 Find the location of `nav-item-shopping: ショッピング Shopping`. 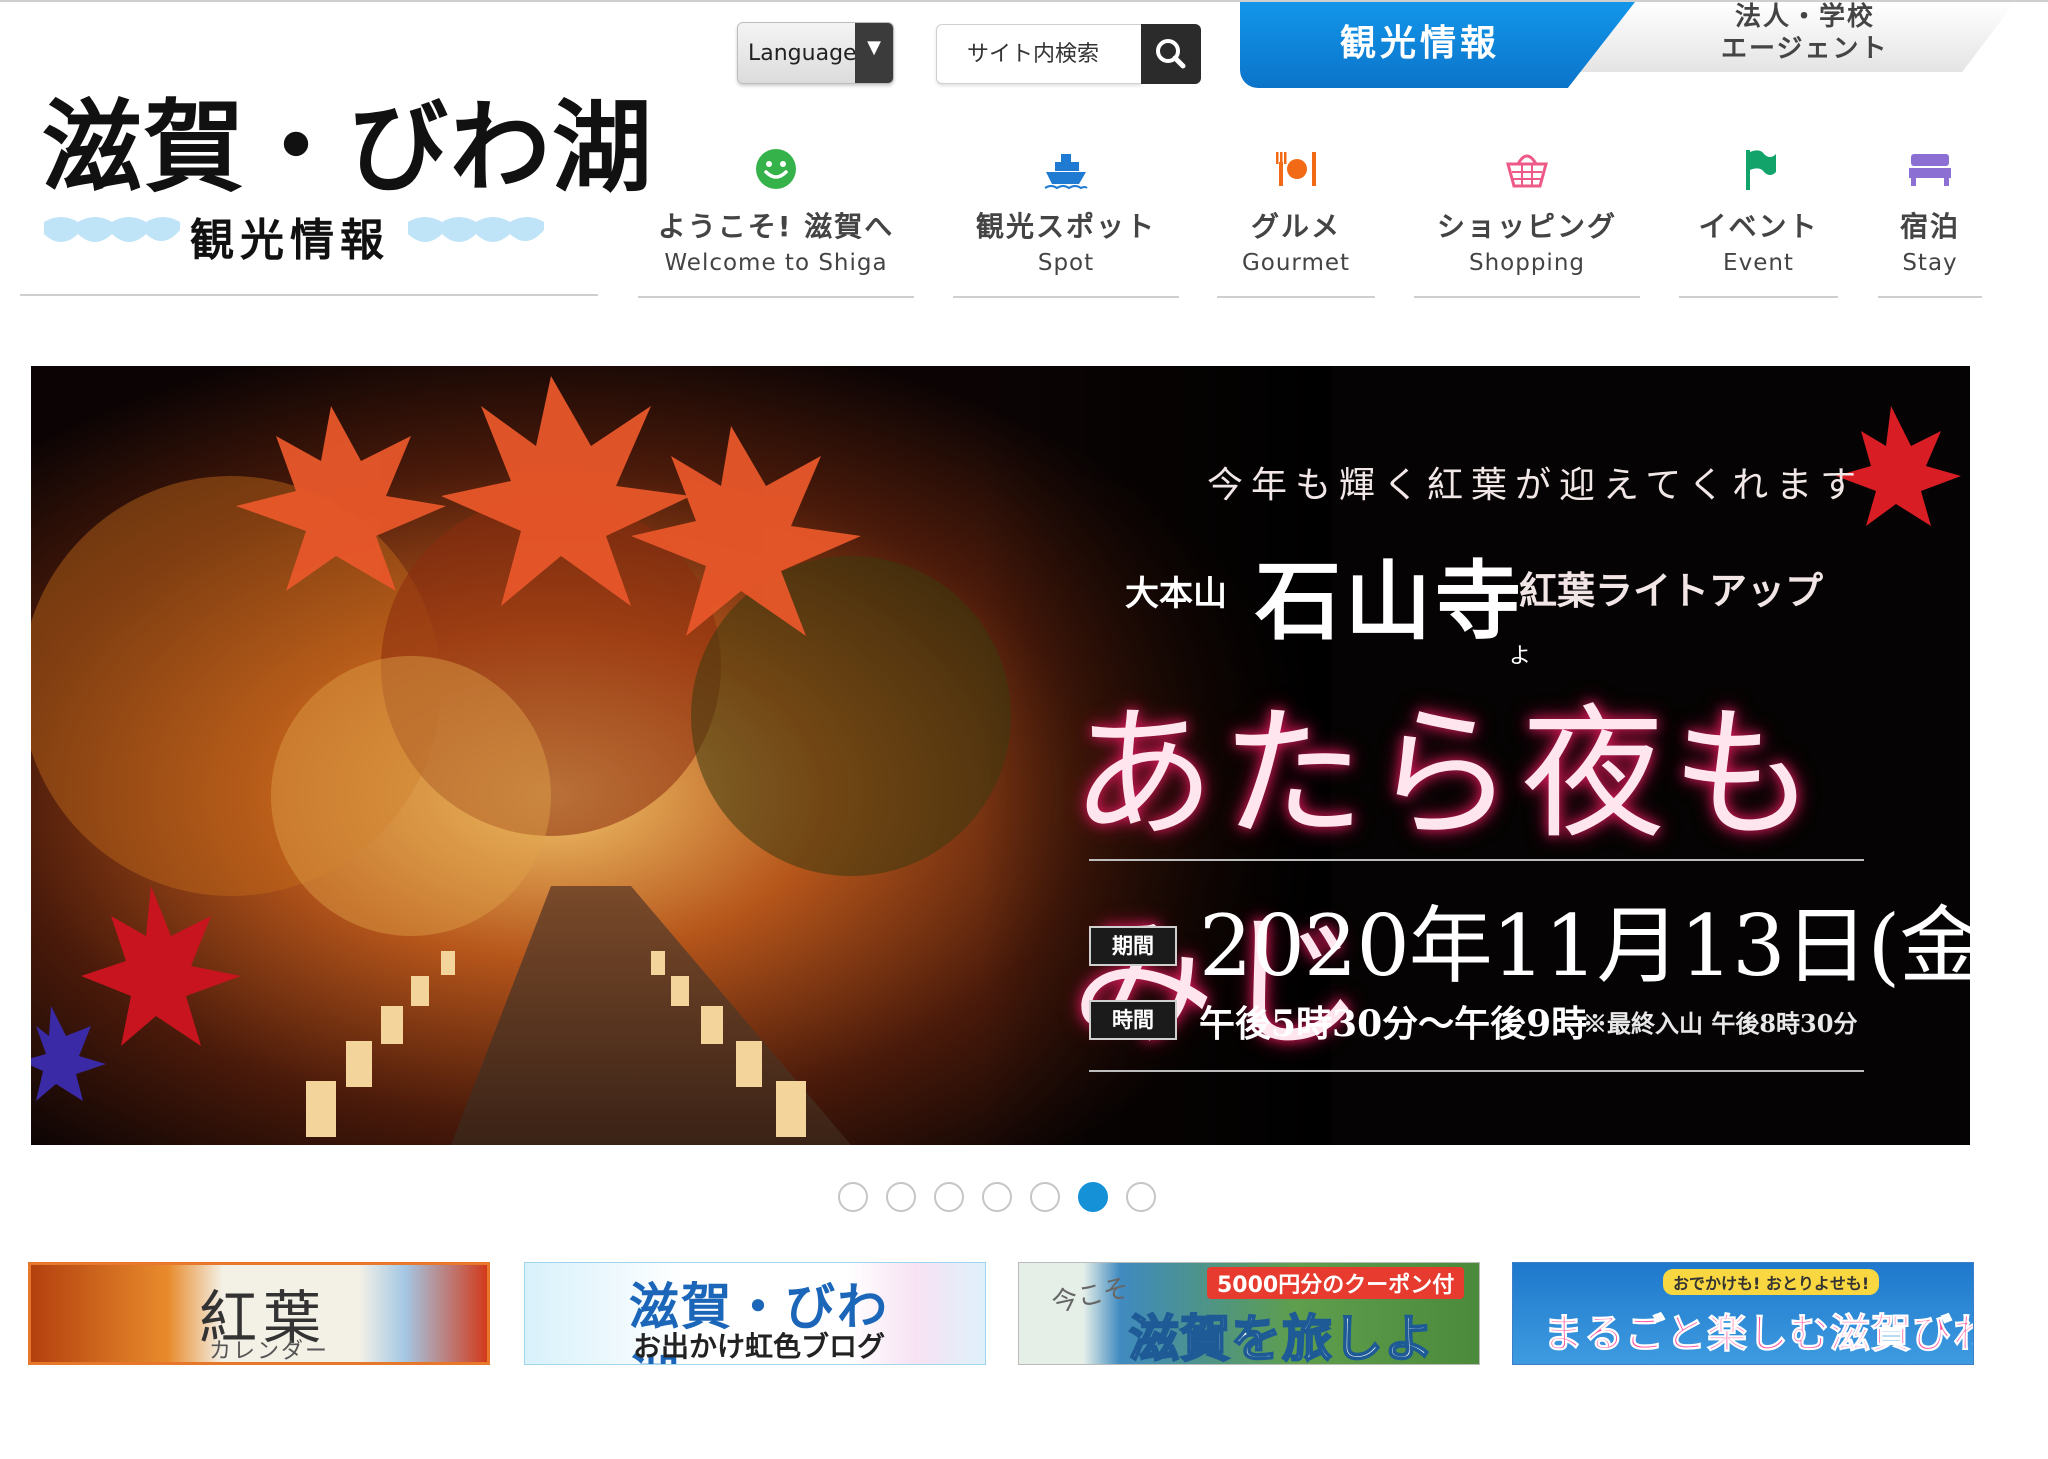

nav-item-shopping: ショッピング Shopping is located at coordinates (1527, 219).